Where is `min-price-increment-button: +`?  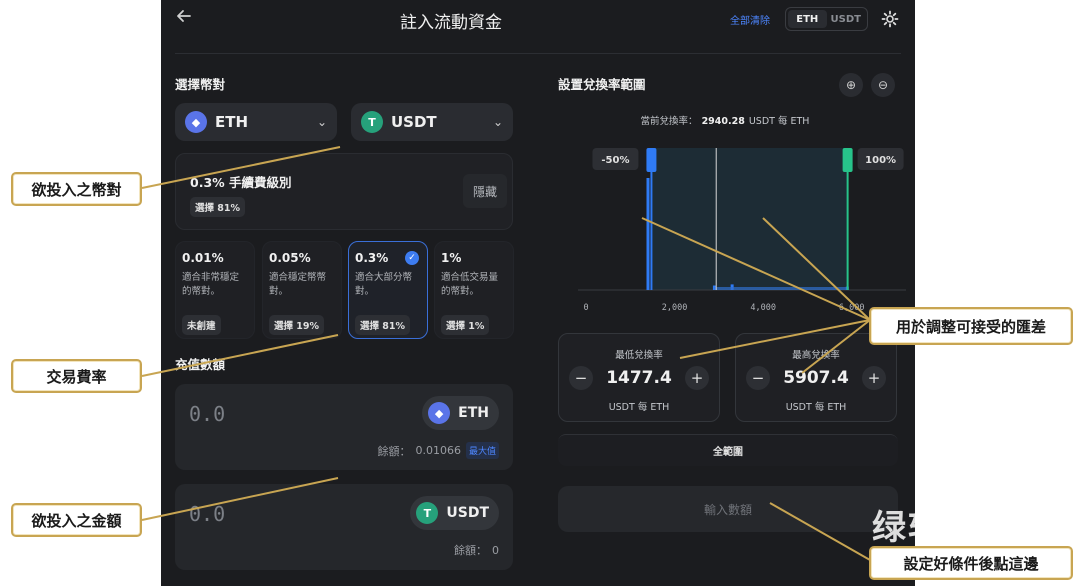 min-price-increment-button: + is located at coordinates (697, 378).